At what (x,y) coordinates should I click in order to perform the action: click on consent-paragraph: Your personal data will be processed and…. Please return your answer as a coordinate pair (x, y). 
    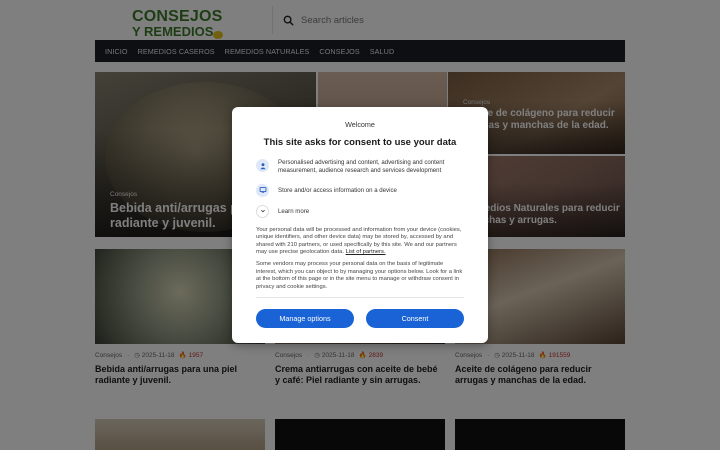
    Looking at the image, I should click on (359, 241).